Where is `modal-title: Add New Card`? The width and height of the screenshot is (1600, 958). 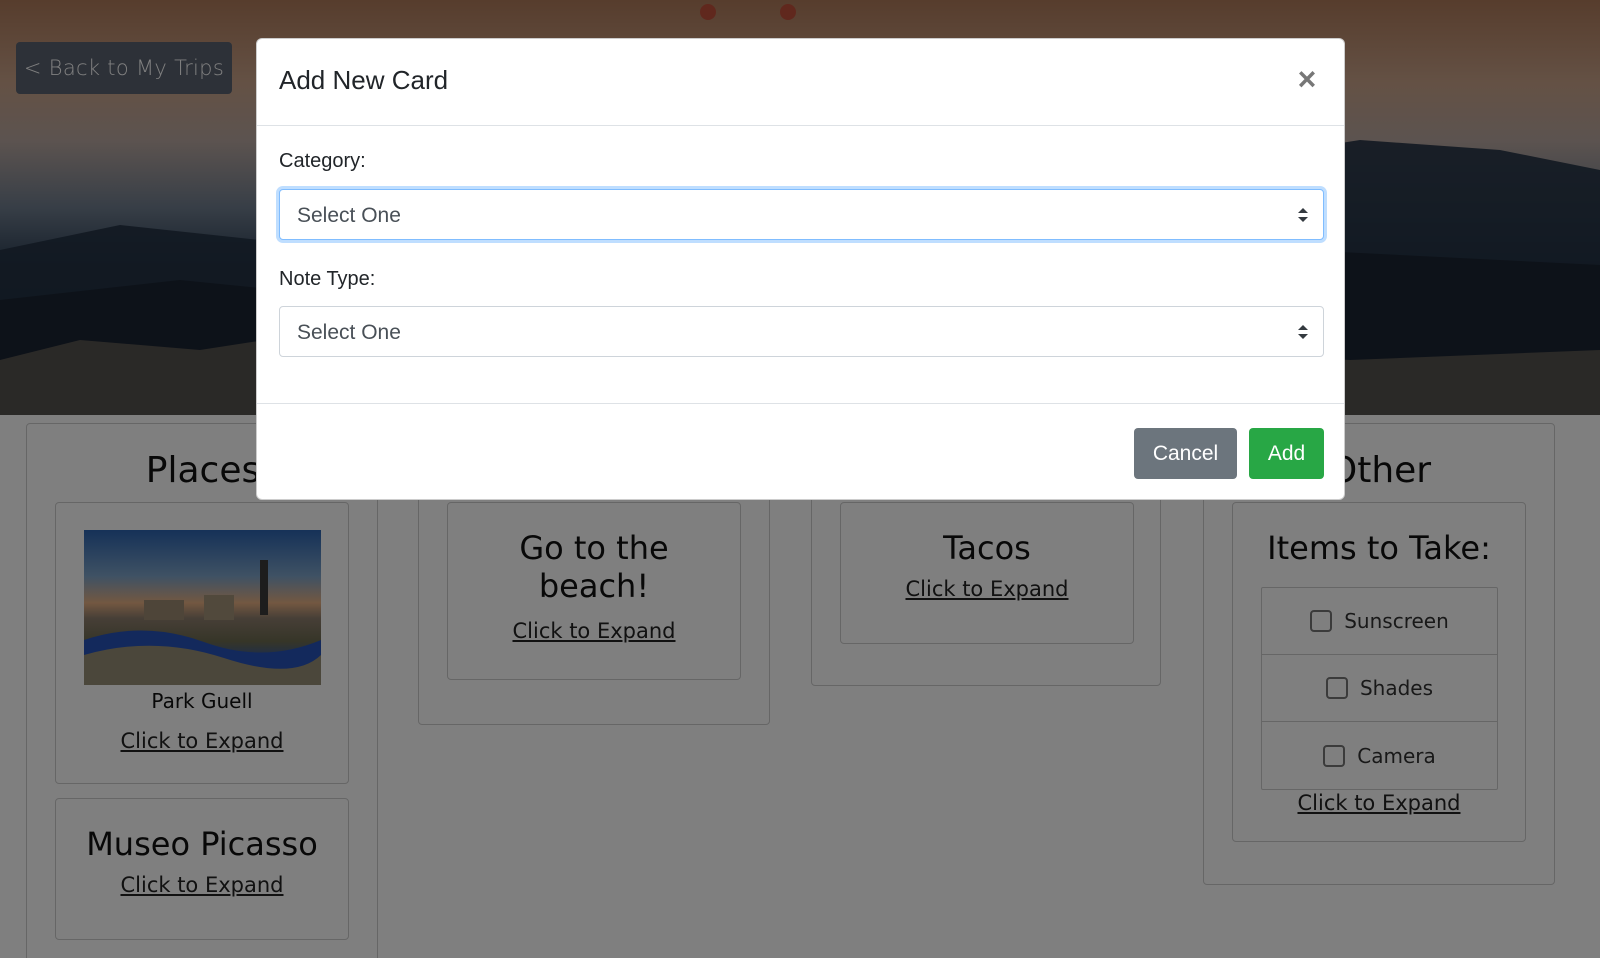
modal-title: Add New Card is located at coordinates (364, 80).